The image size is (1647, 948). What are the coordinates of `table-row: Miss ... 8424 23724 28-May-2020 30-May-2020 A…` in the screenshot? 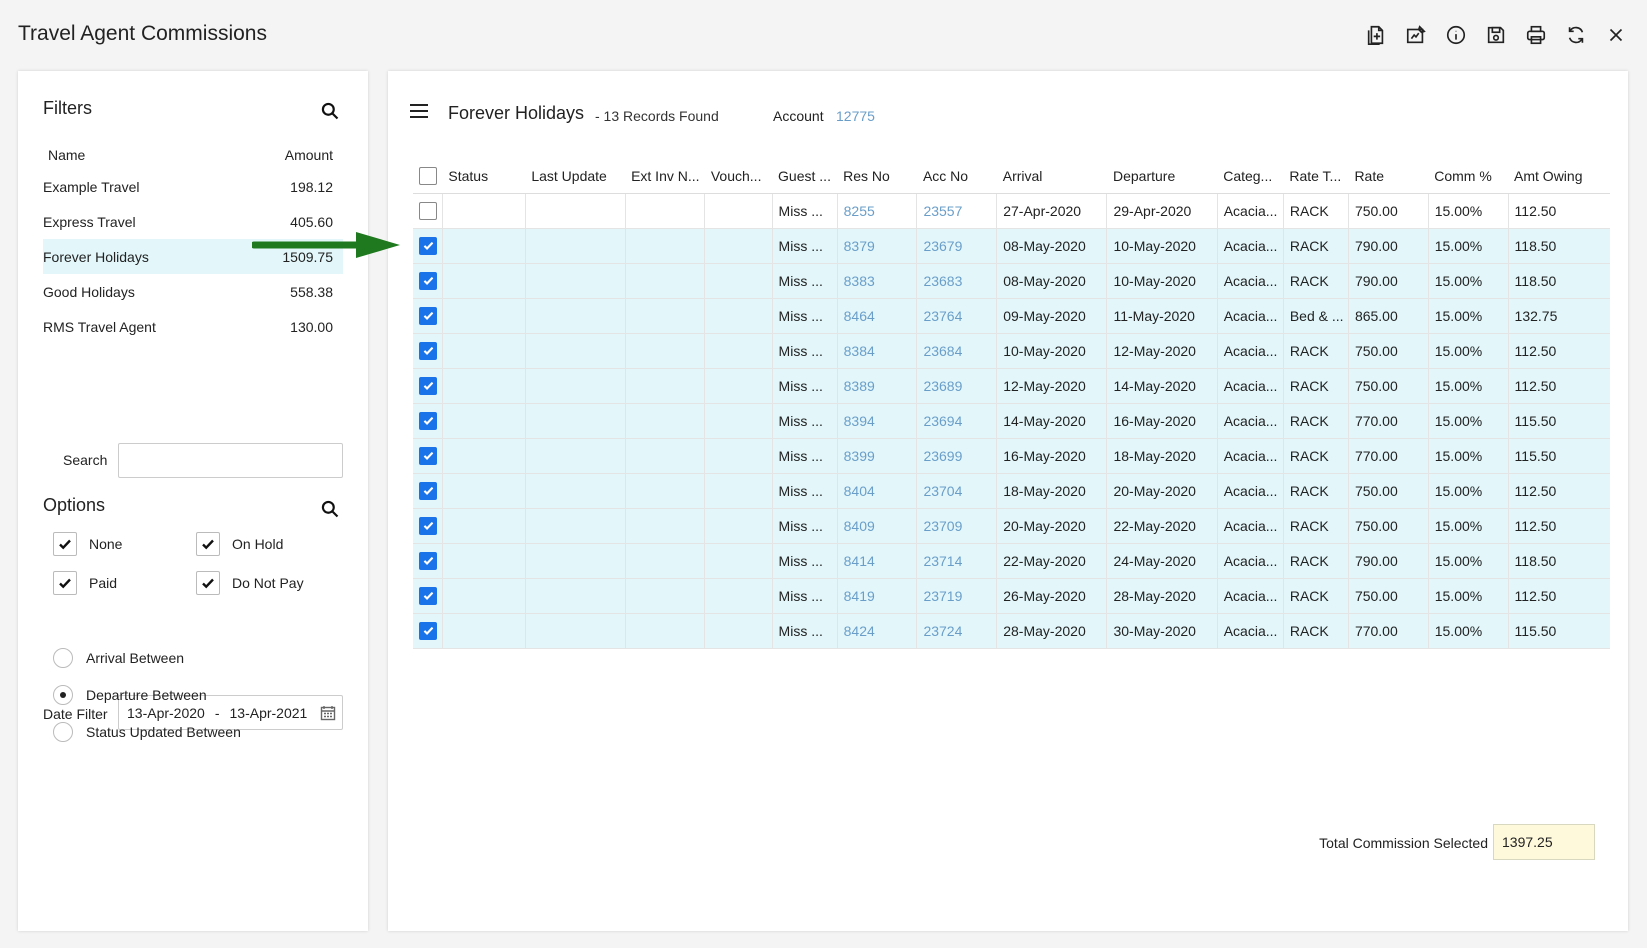 It's located at (1011, 631).